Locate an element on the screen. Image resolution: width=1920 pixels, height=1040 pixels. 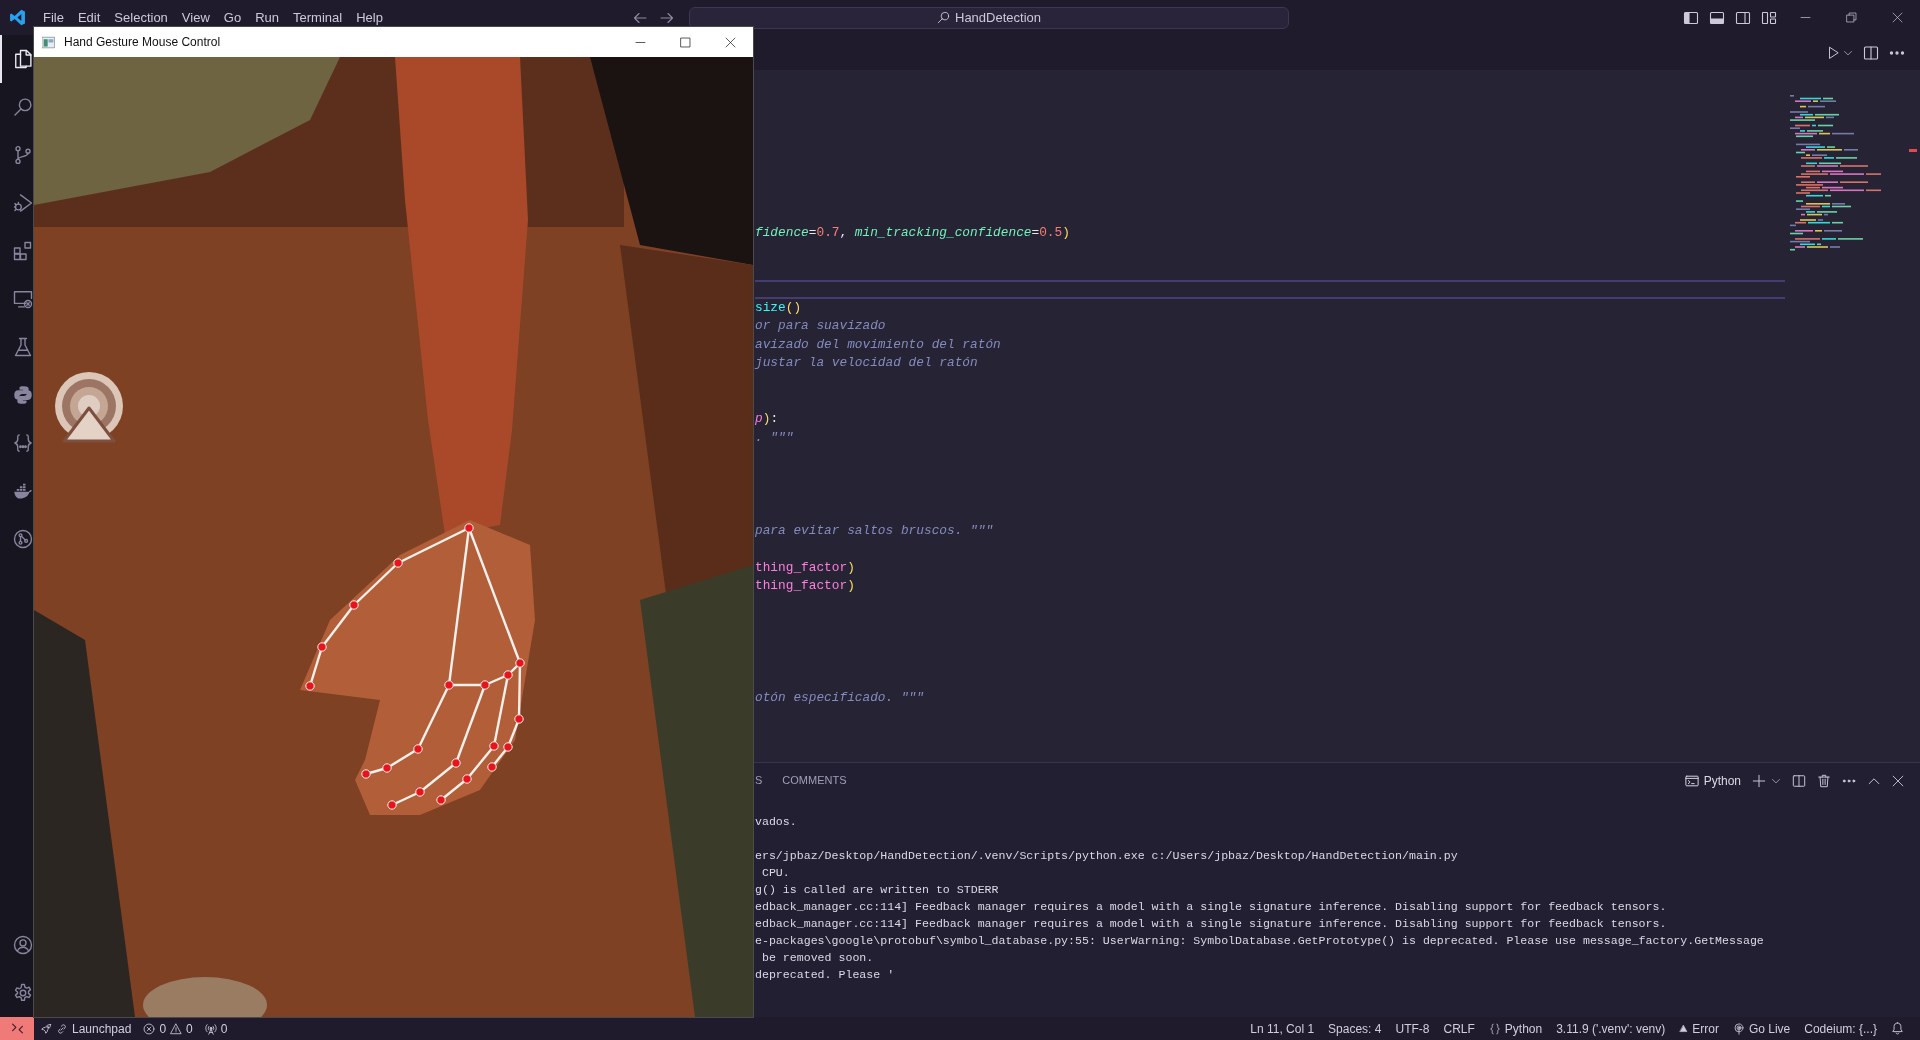
window-app-icon is located at coordinates (48, 42).